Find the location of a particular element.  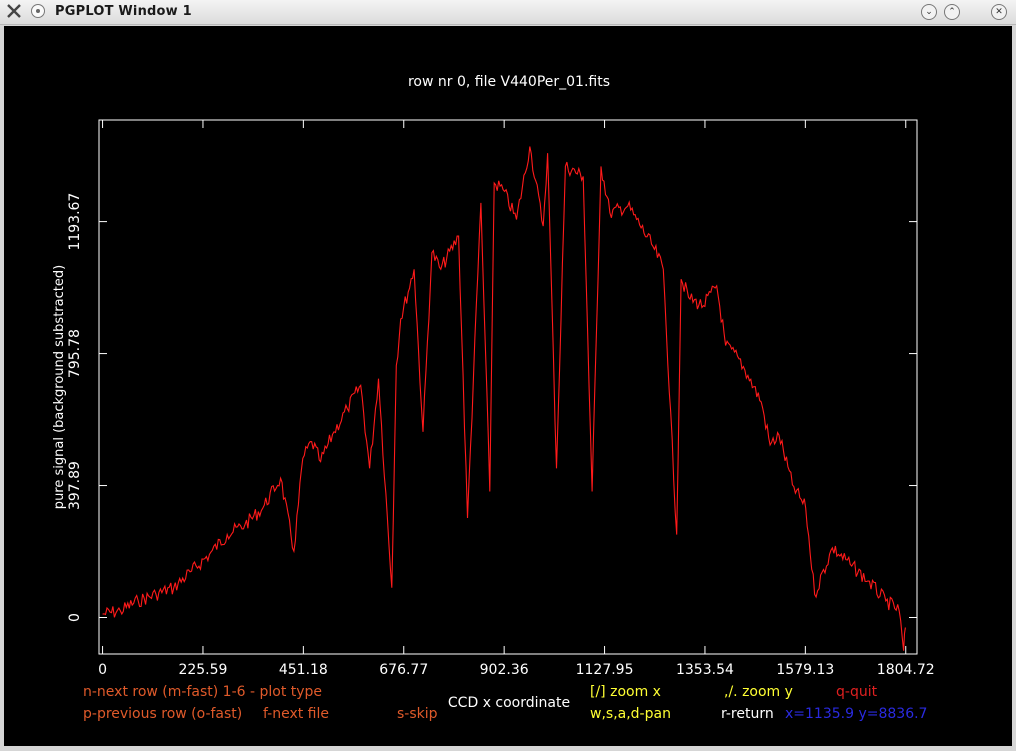

minimize-button: ⌄ is located at coordinates (929, 12).